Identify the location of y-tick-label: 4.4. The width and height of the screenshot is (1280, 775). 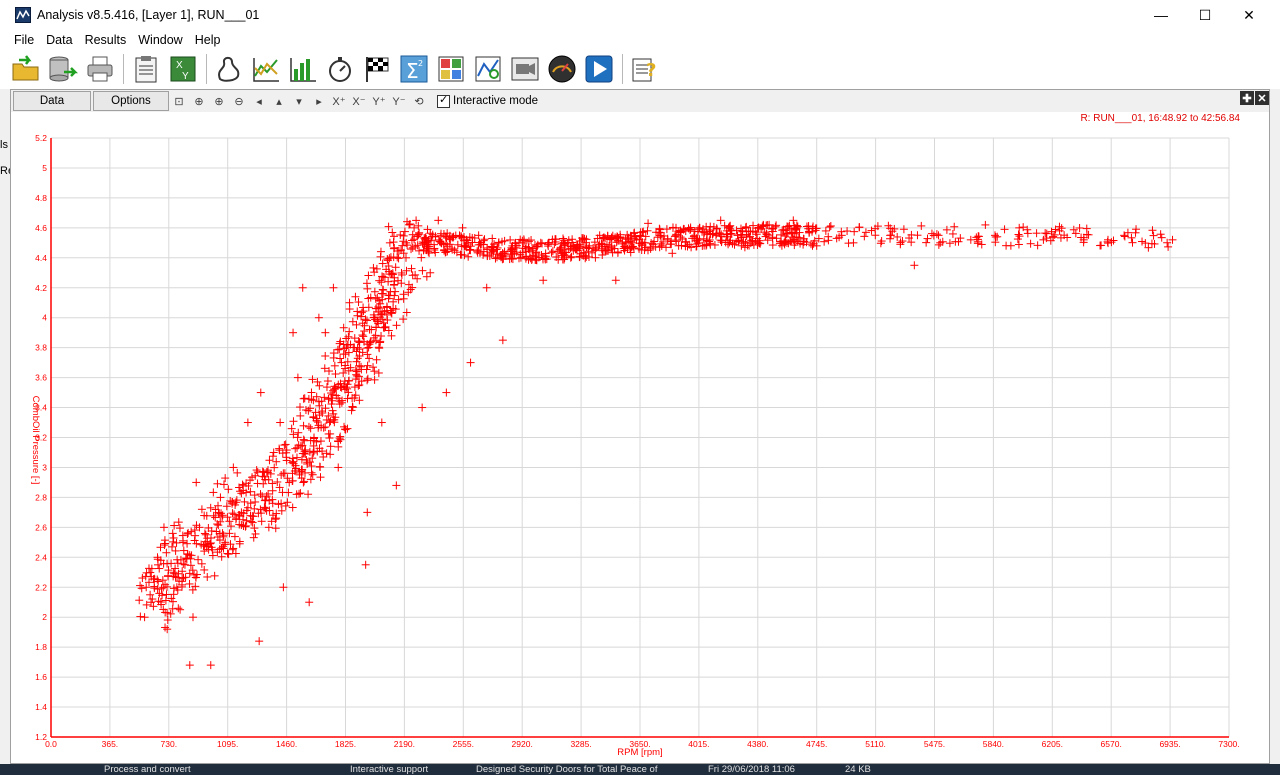
(41, 258).